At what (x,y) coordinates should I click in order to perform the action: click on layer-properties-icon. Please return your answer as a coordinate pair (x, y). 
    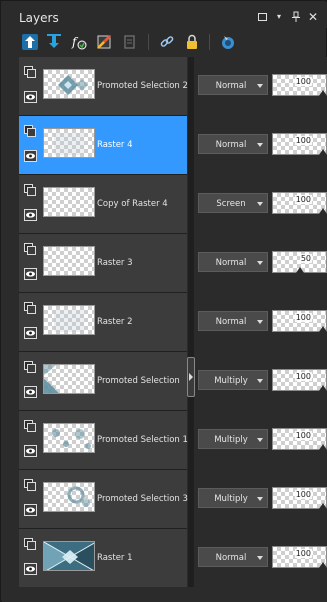
    Looking at the image, I should click on (129, 42).